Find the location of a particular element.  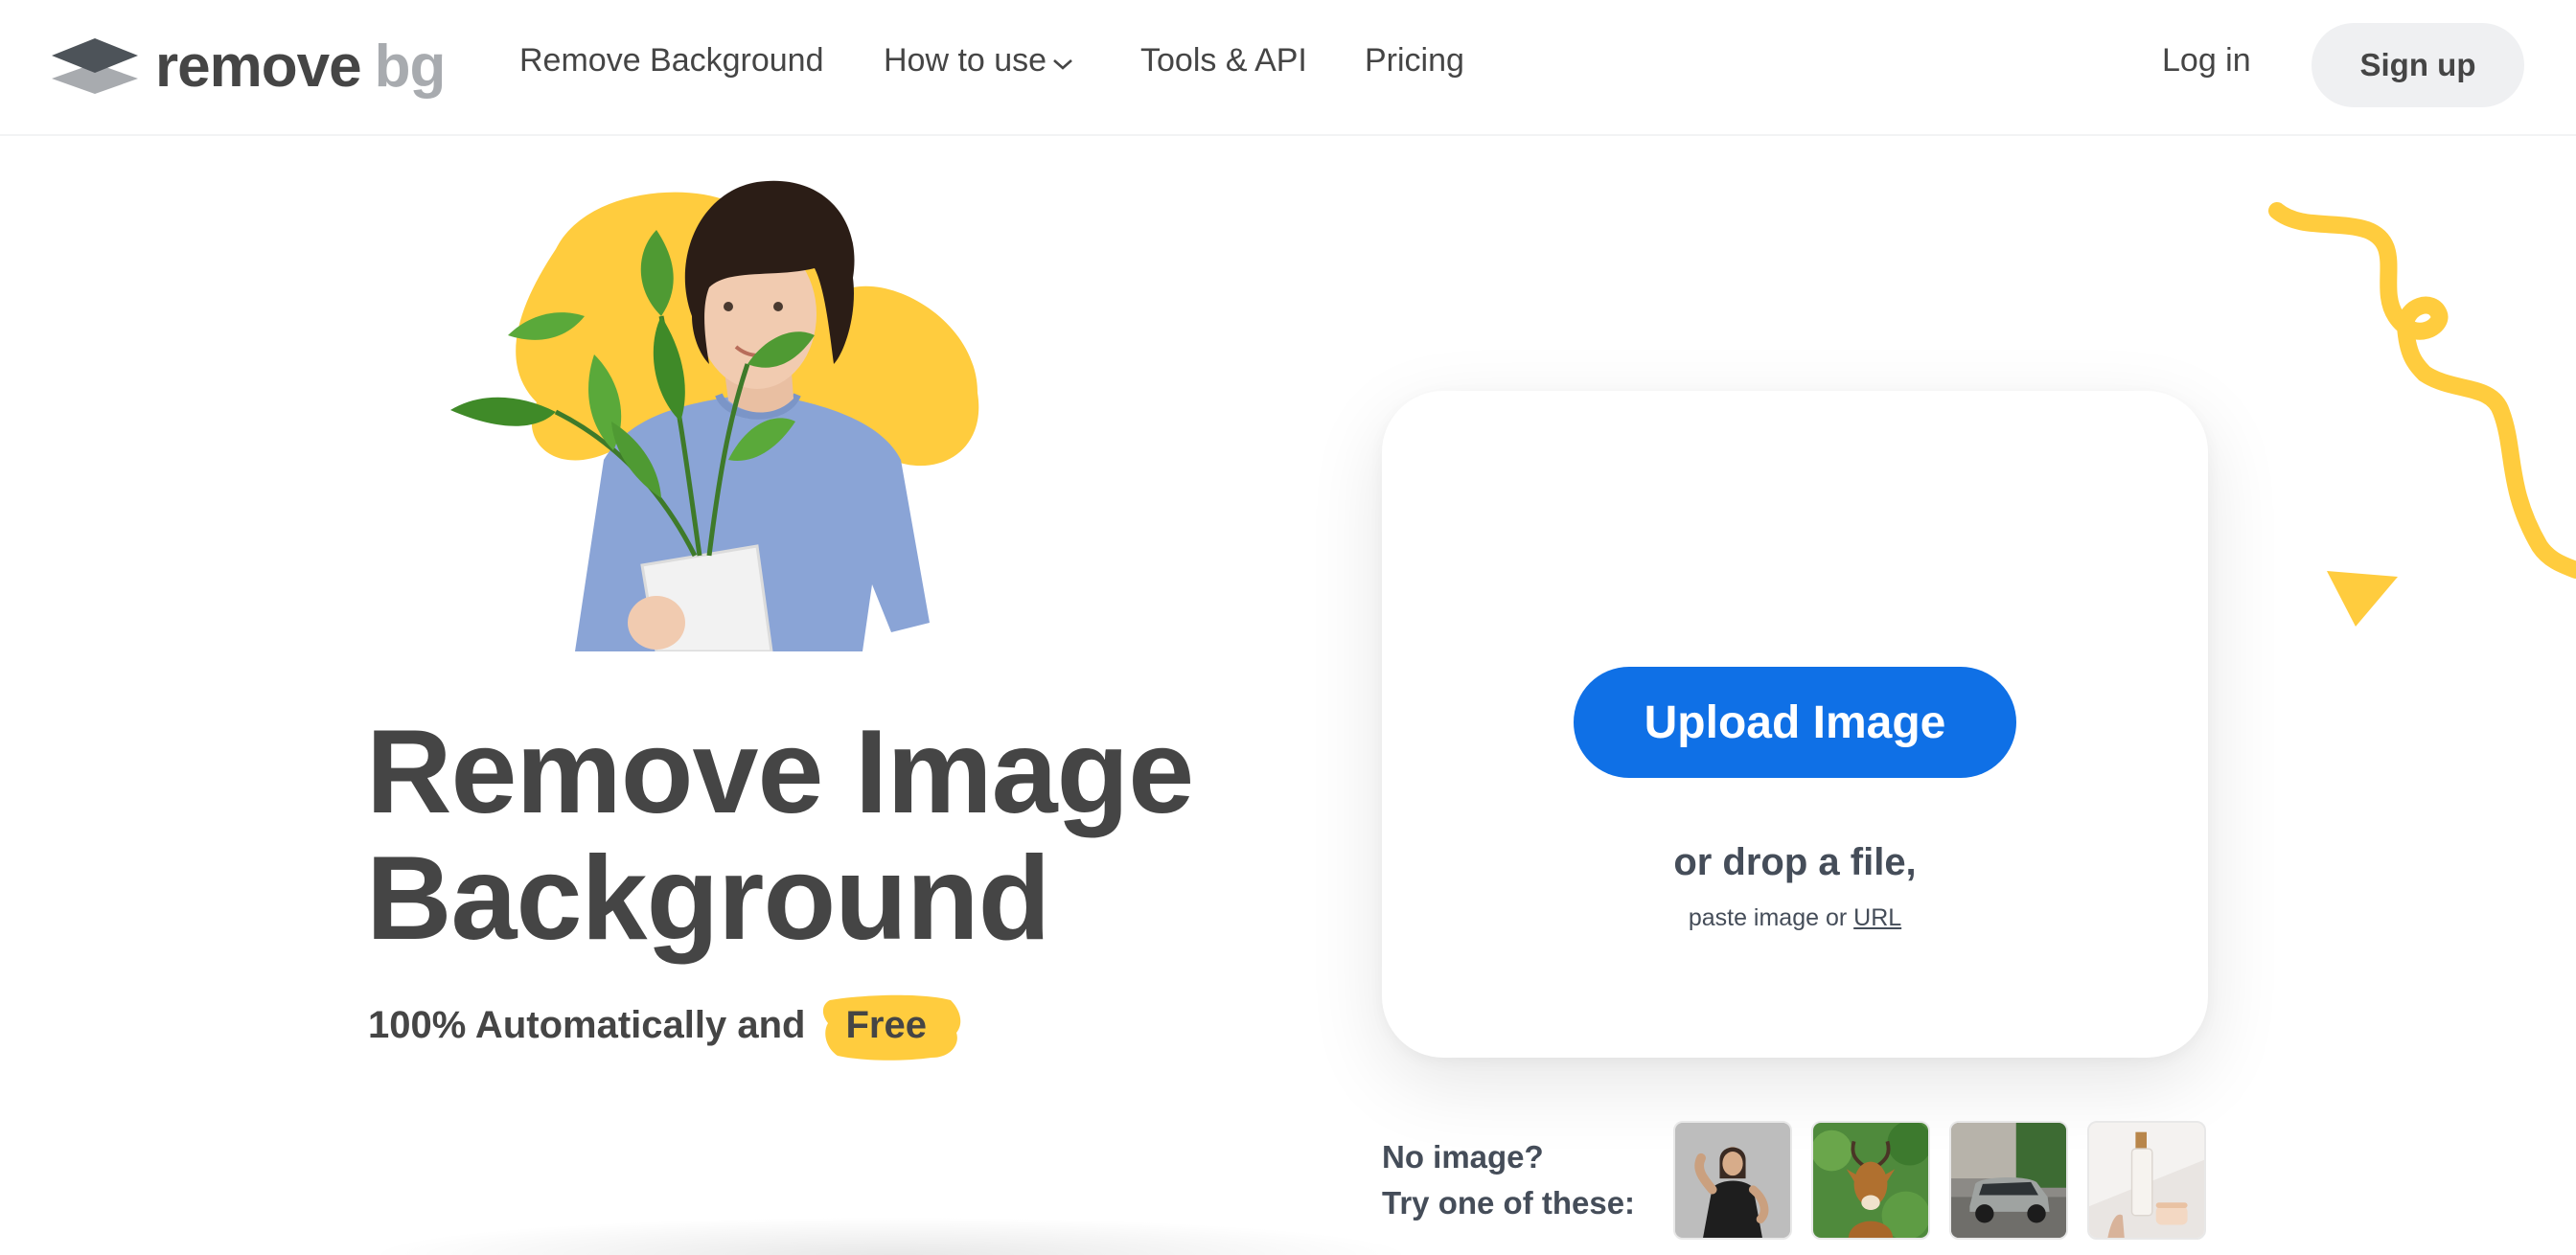

suv-car-icon is located at coordinates (2008, 1180).